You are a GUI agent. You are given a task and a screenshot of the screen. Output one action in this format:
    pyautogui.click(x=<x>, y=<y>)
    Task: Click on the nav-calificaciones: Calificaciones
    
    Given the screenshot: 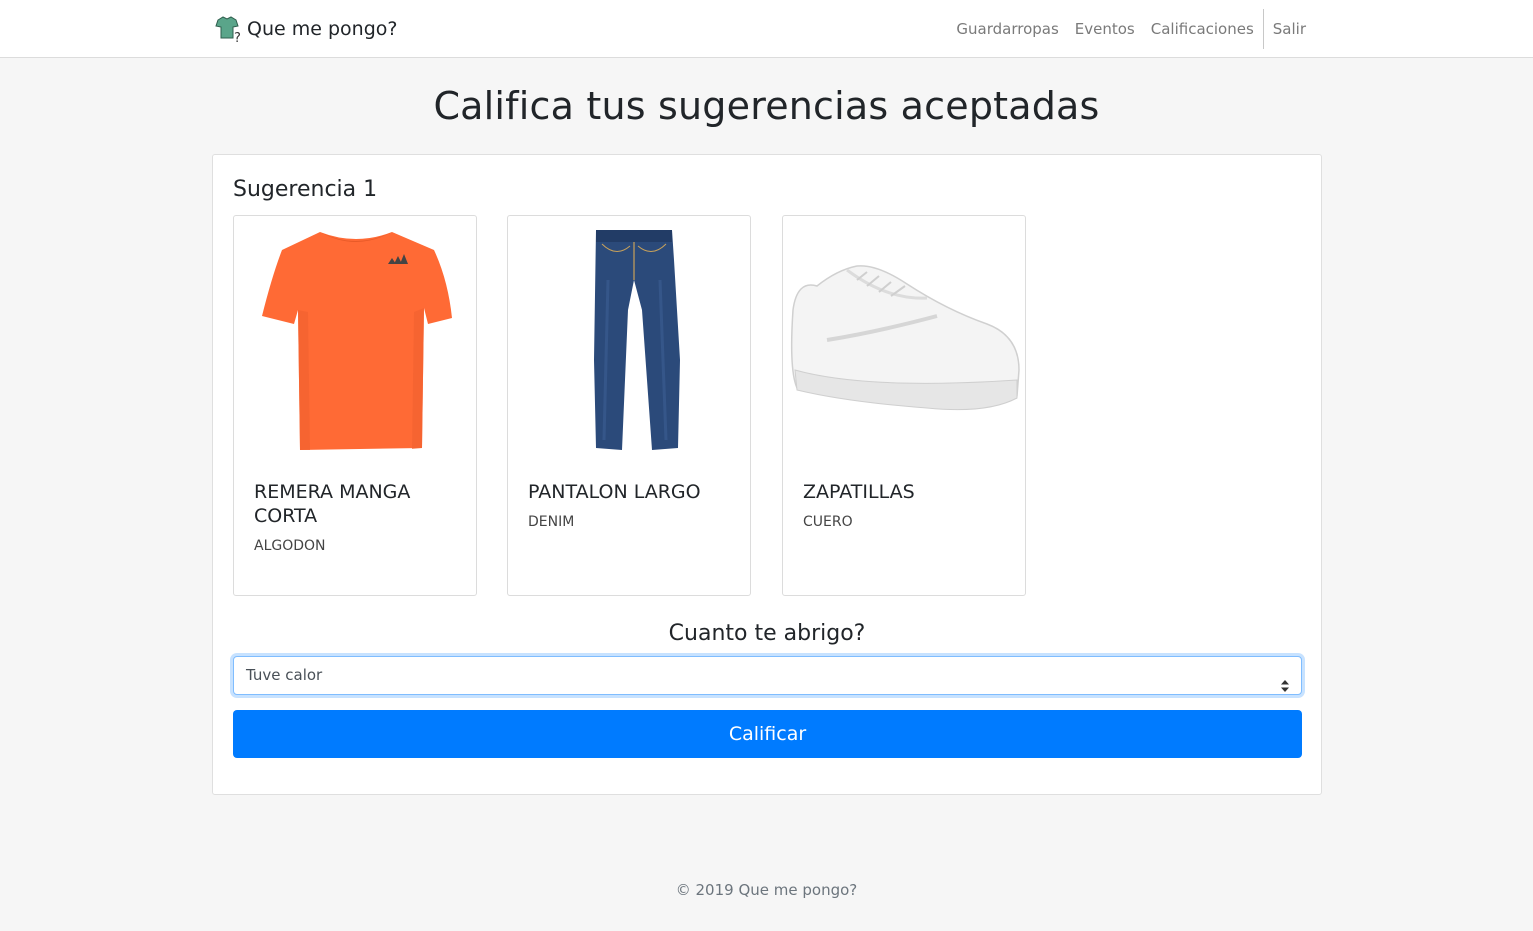 What is the action you would take?
    pyautogui.click(x=1202, y=29)
    